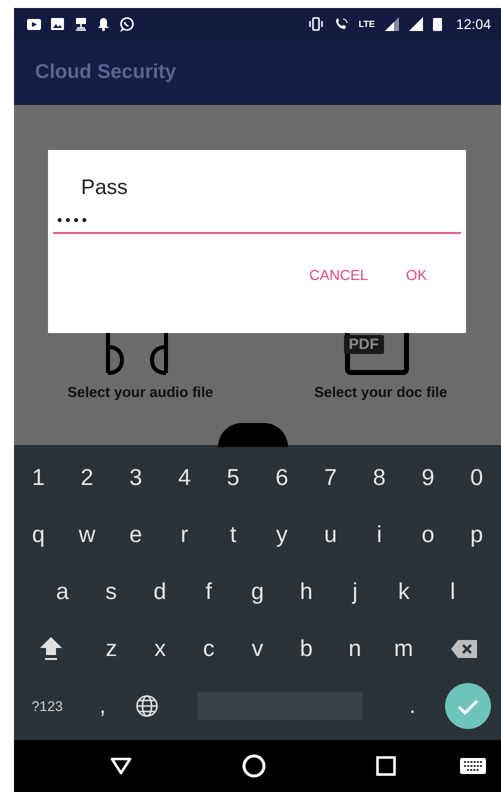  I want to click on globe-icon, so click(147, 705).